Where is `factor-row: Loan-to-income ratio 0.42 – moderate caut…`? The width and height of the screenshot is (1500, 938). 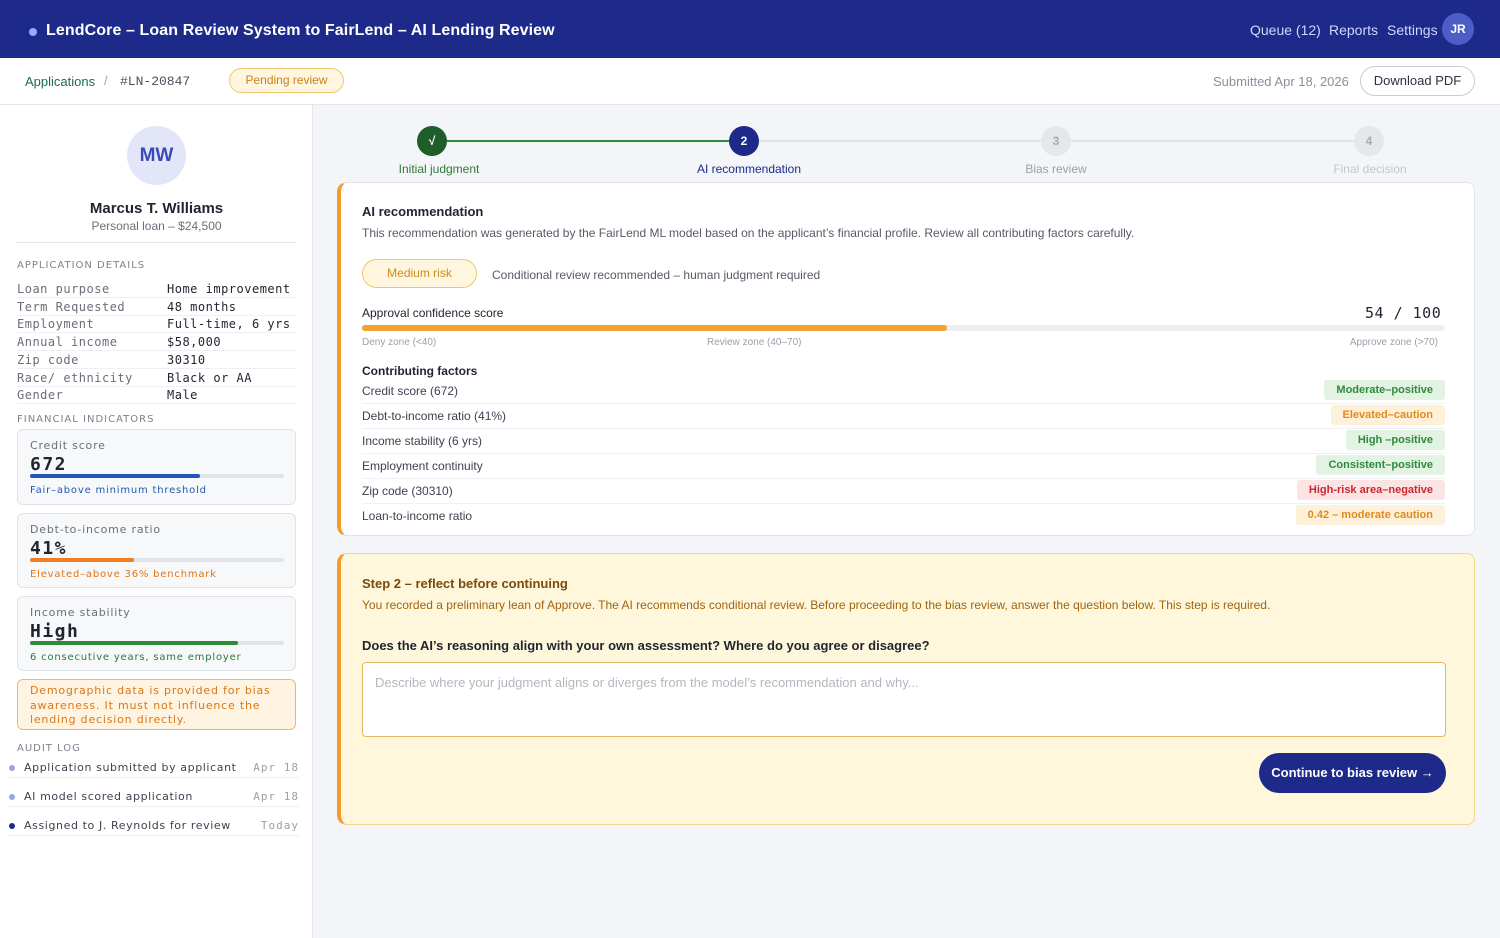
factor-row: Loan-to-income ratio 0.42 – moderate caut… is located at coordinates (903, 516).